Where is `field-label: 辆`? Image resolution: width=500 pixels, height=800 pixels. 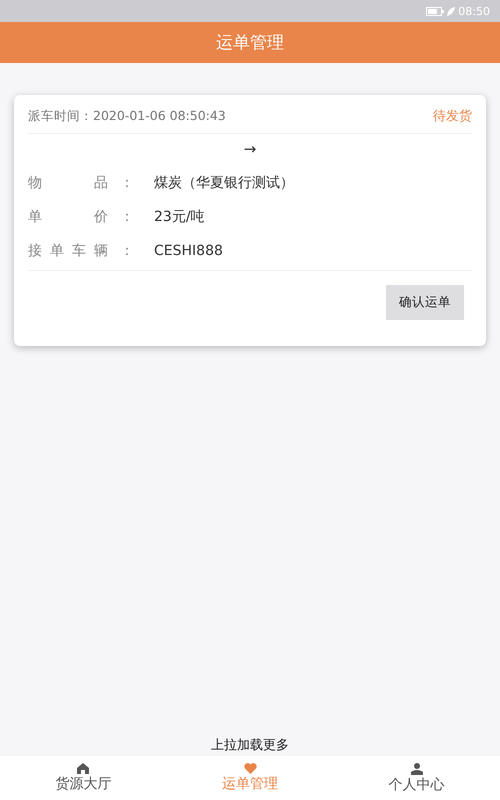 field-label: 辆 is located at coordinates (101, 251).